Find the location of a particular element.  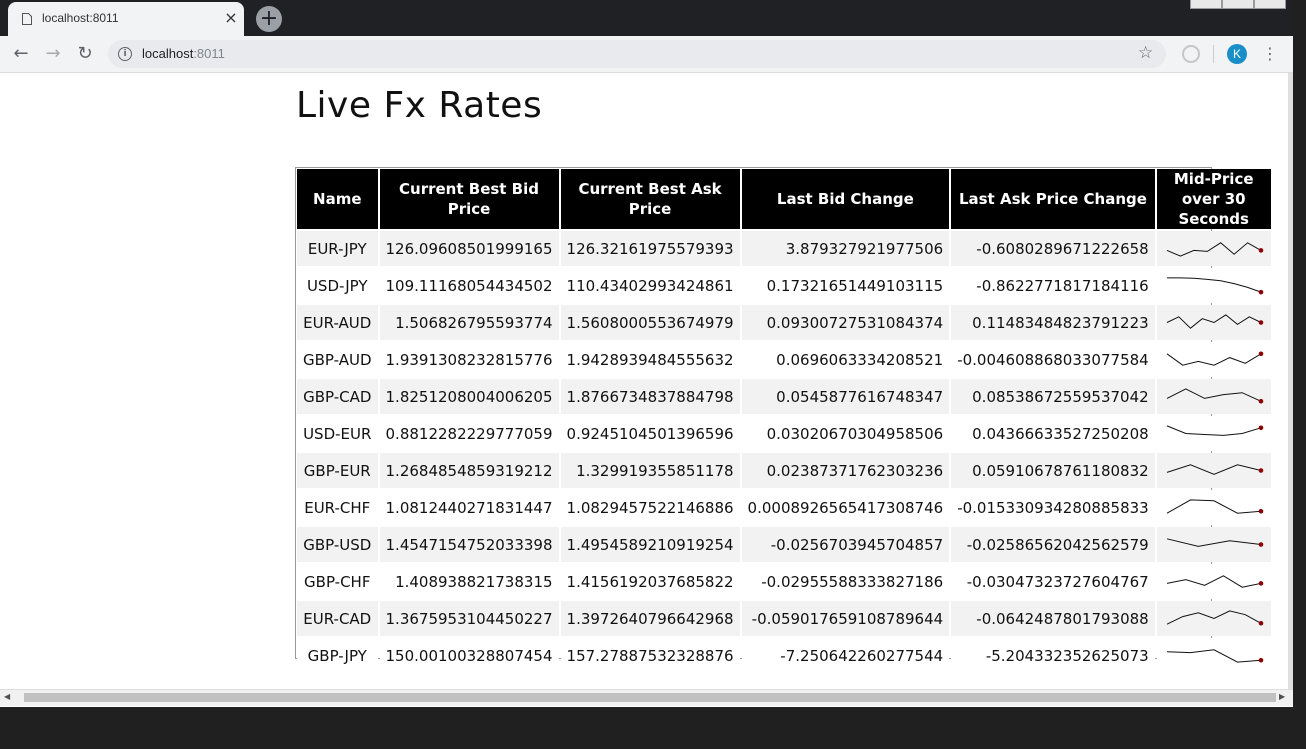

header-bid-change: Last Bid Change is located at coordinates (845, 199).